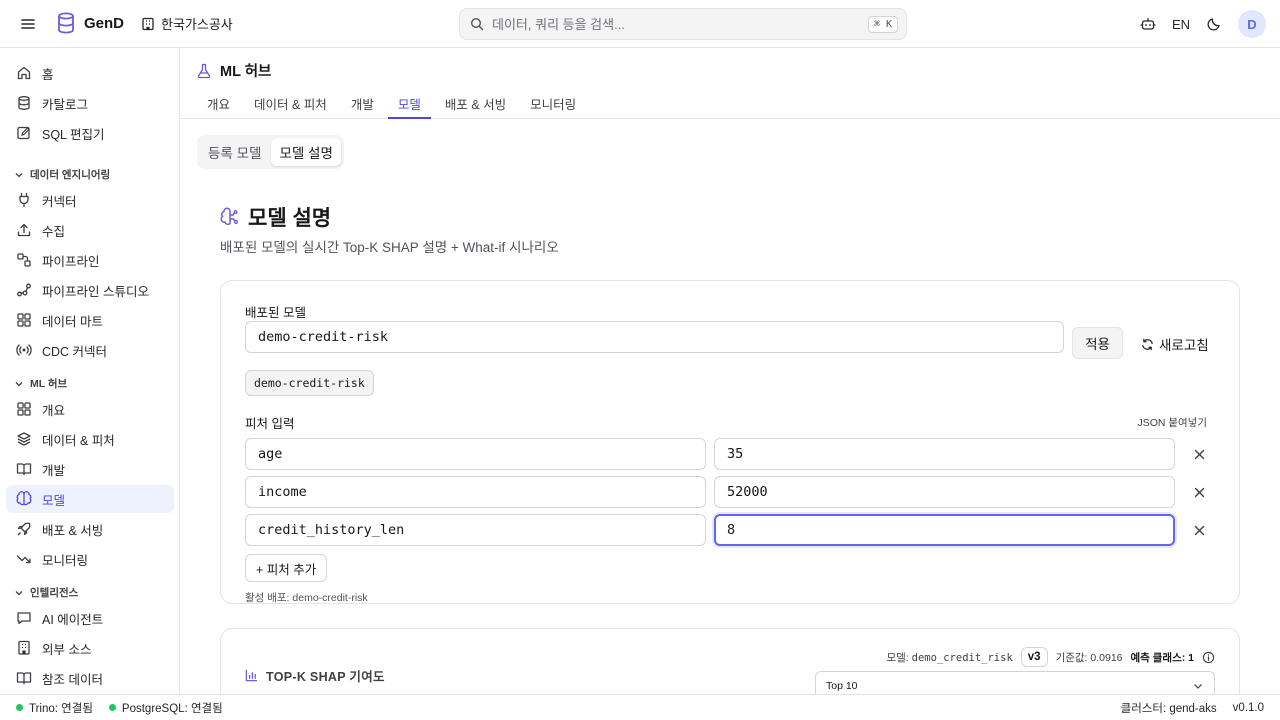  What do you see at coordinates (1175, 344) in the screenshot?
I see `refresh-button: 새로고침` at bounding box center [1175, 344].